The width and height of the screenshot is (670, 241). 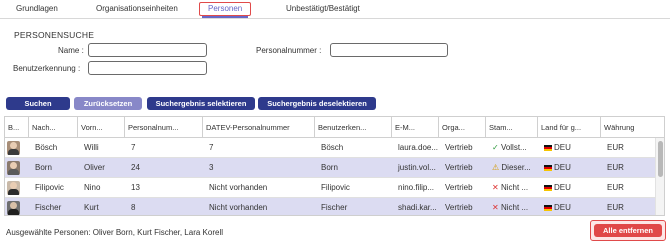 What do you see at coordinates (660, 159) in the screenshot?
I see `scrollbar-thumb` at bounding box center [660, 159].